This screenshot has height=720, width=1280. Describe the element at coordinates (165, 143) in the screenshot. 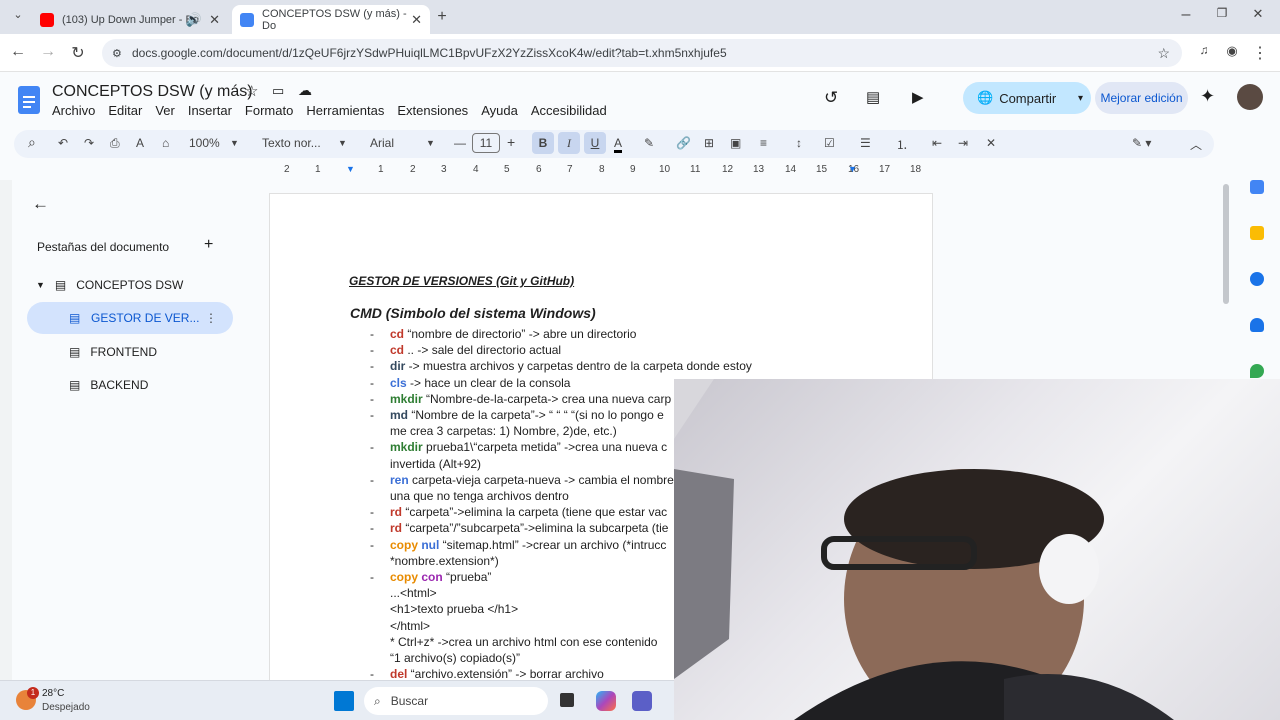

I see `paint-format-icon: ⌂` at that location.